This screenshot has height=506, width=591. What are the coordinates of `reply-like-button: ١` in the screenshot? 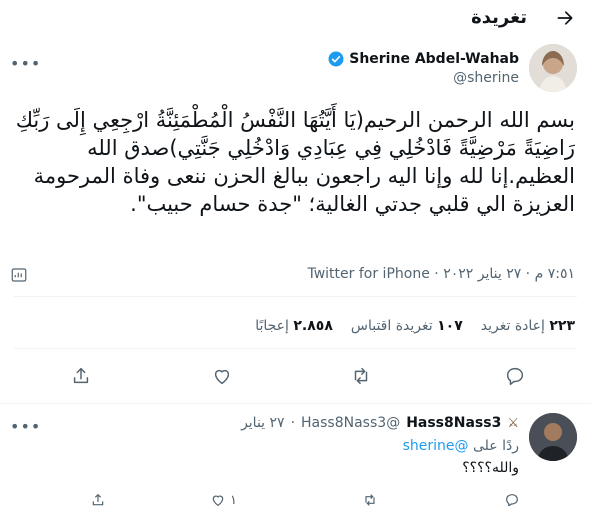 It's located at (223, 499).